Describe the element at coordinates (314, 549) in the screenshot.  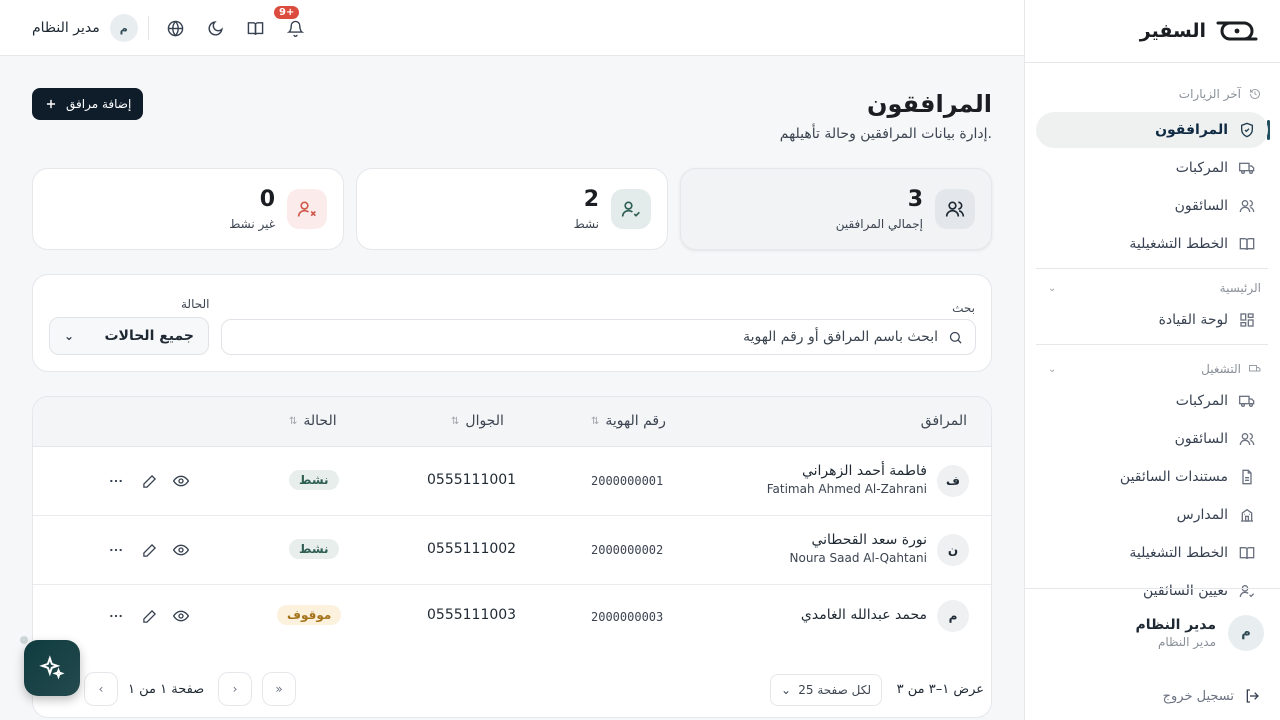
I see `status-badge: نشط` at that location.